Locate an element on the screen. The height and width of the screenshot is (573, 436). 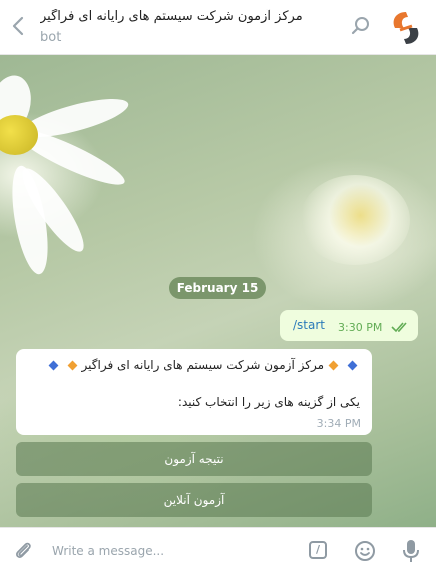
message-composer: / is located at coordinates (218, 550).